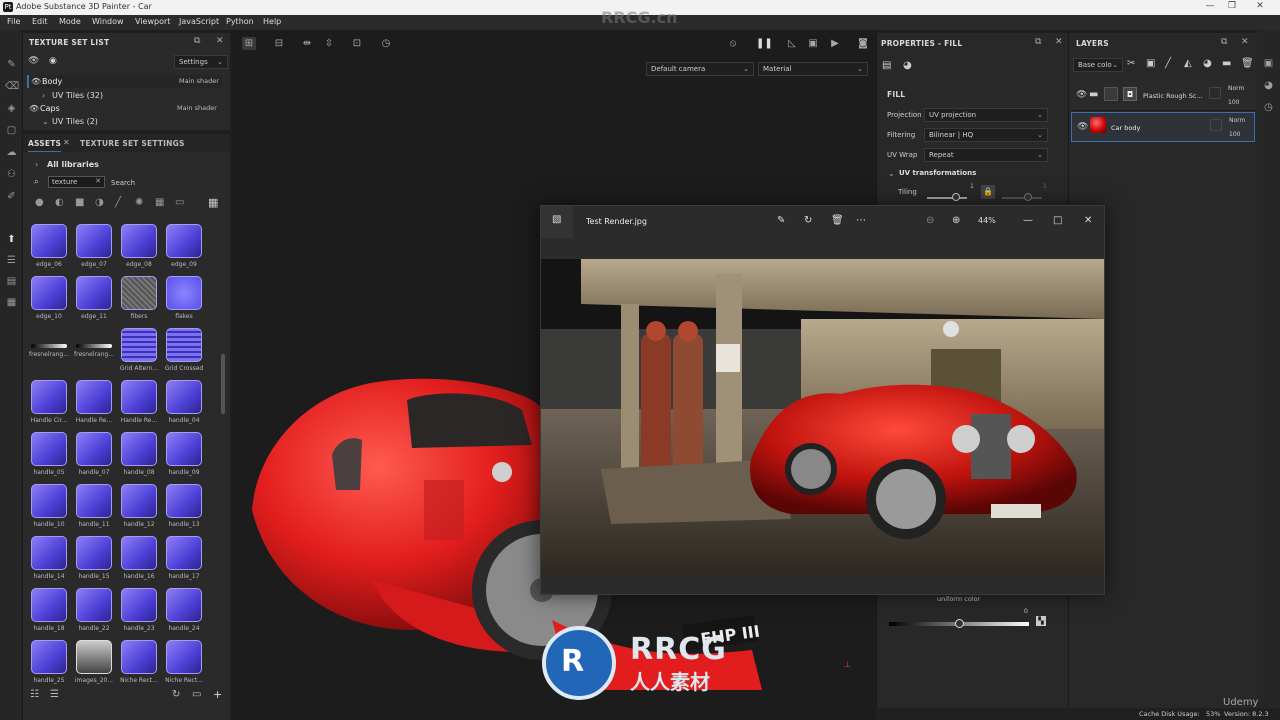 The image size is (1280, 720). What do you see at coordinates (1082, 127) in the screenshot?
I see `layer-visibility-icon: 👁` at bounding box center [1082, 127].